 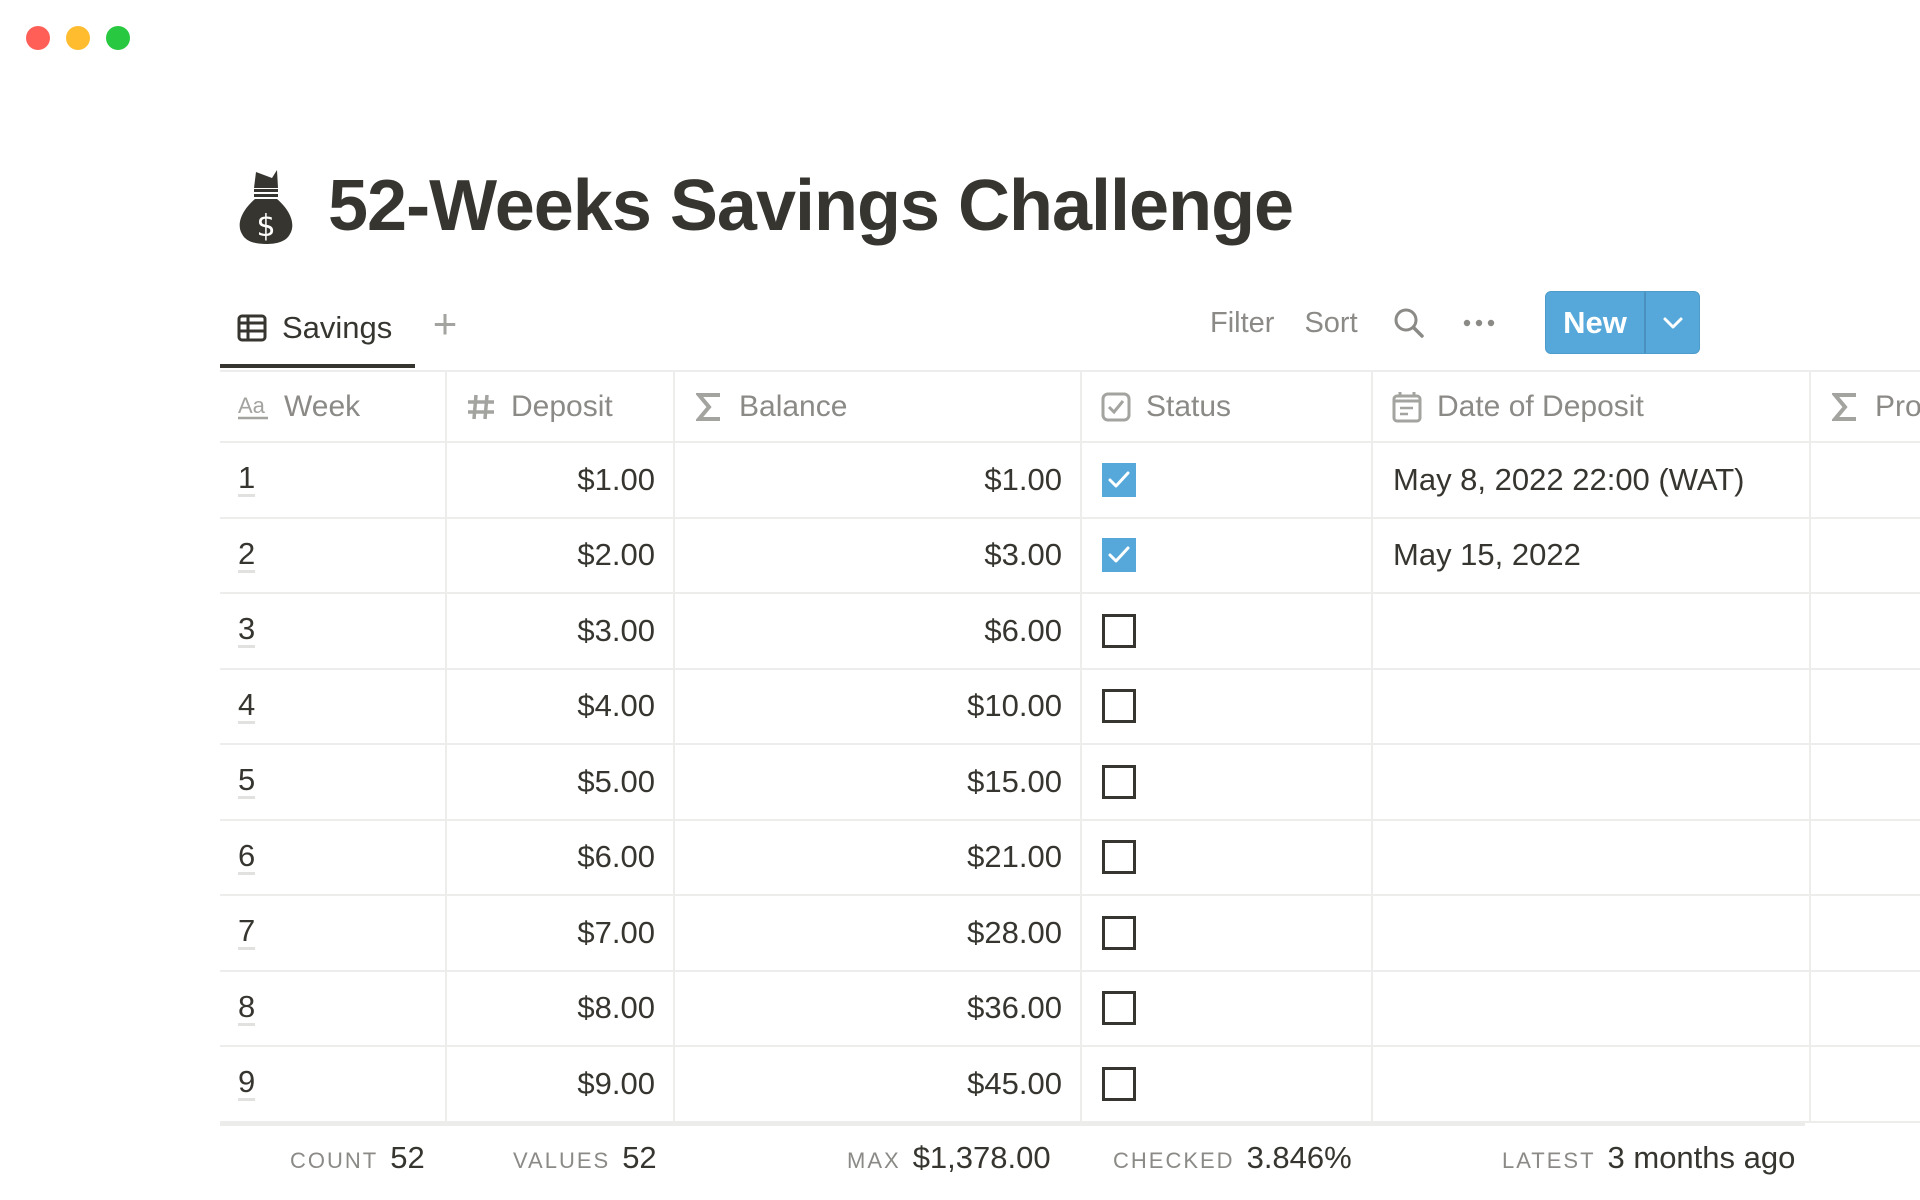 What do you see at coordinates (561, 857) in the screenshot?
I see `deposit-cell: $6.00` at bounding box center [561, 857].